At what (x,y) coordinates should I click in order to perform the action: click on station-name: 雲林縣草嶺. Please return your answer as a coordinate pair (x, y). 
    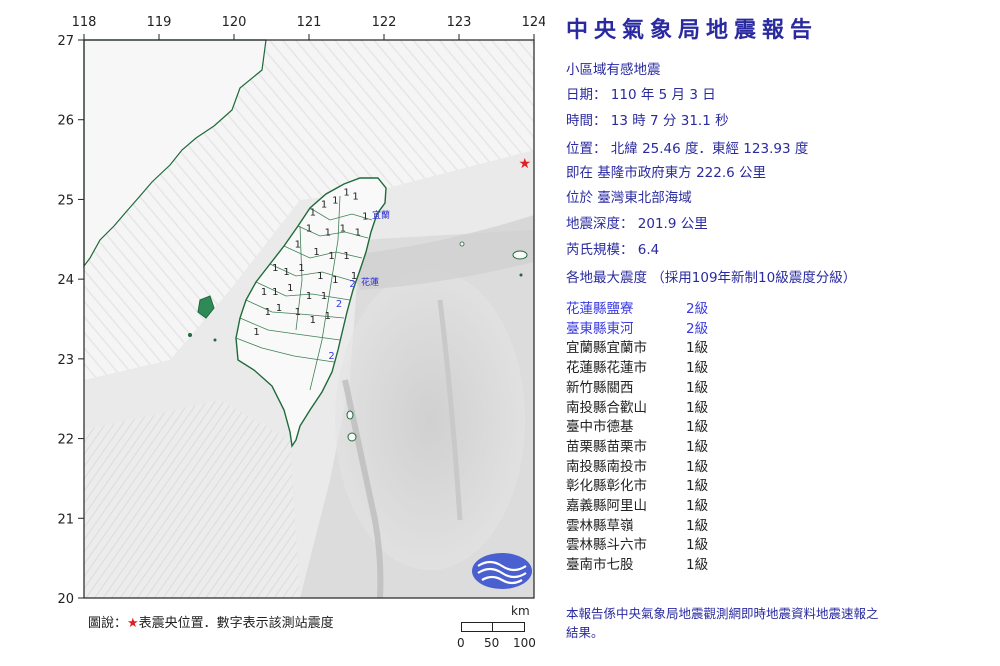
    Looking at the image, I should click on (600, 525).